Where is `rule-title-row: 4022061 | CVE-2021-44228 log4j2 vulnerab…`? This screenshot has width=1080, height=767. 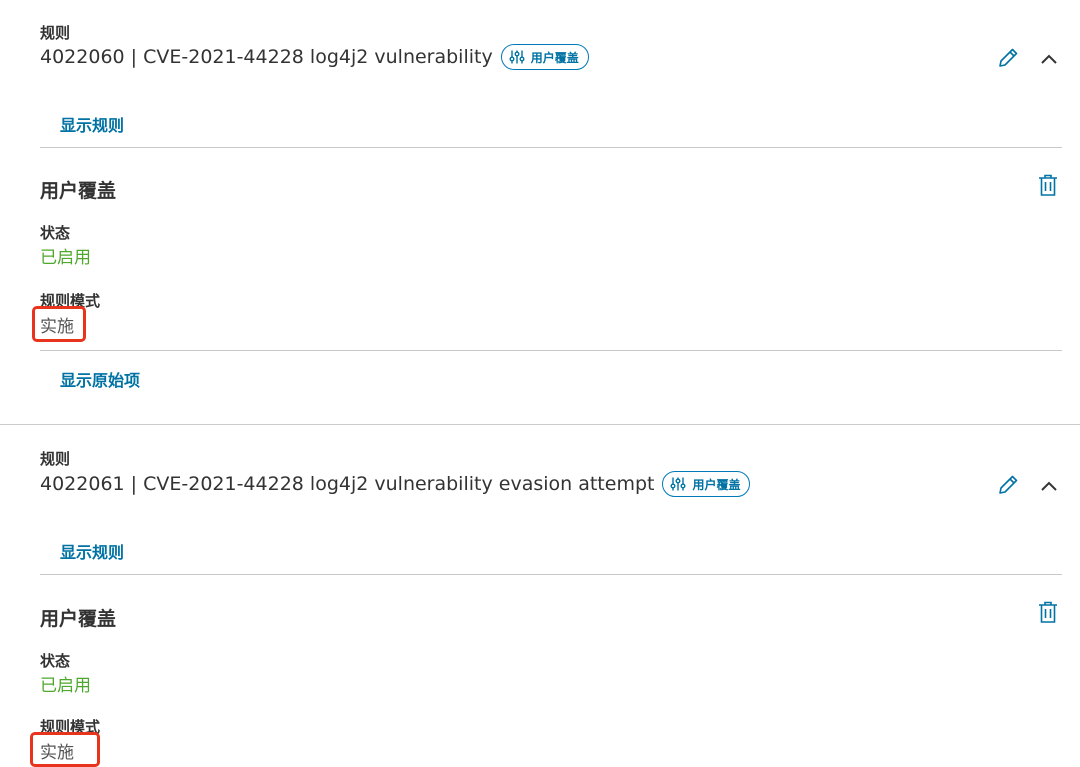 rule-title-row: 4022061 | CVE-2021-44228 log4j2 vulnerab… is located at coordinates (395, 484).